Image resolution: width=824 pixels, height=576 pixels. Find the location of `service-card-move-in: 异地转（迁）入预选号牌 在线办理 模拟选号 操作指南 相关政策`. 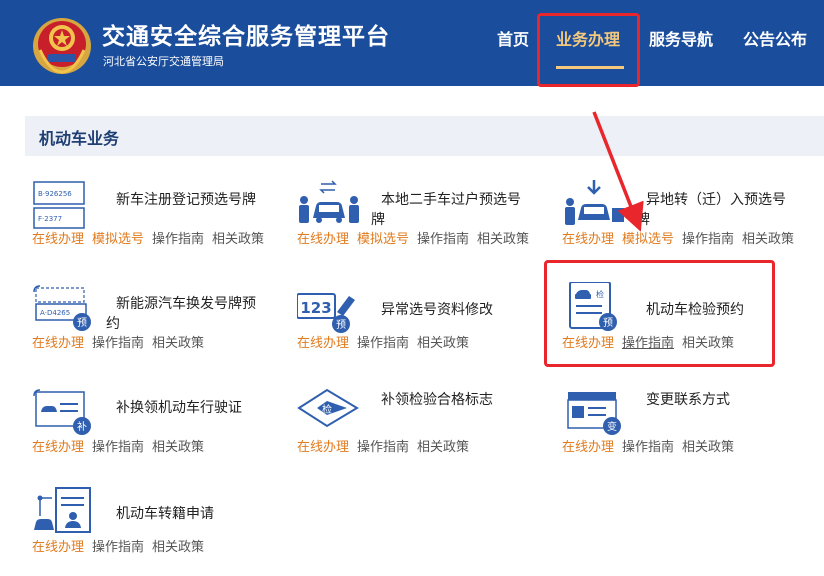

service-card-move-in: 异地转（迁）入预选号牌 在线办理 模拟选号 操作指南 相关政策 is located at coordinates (689, 223).